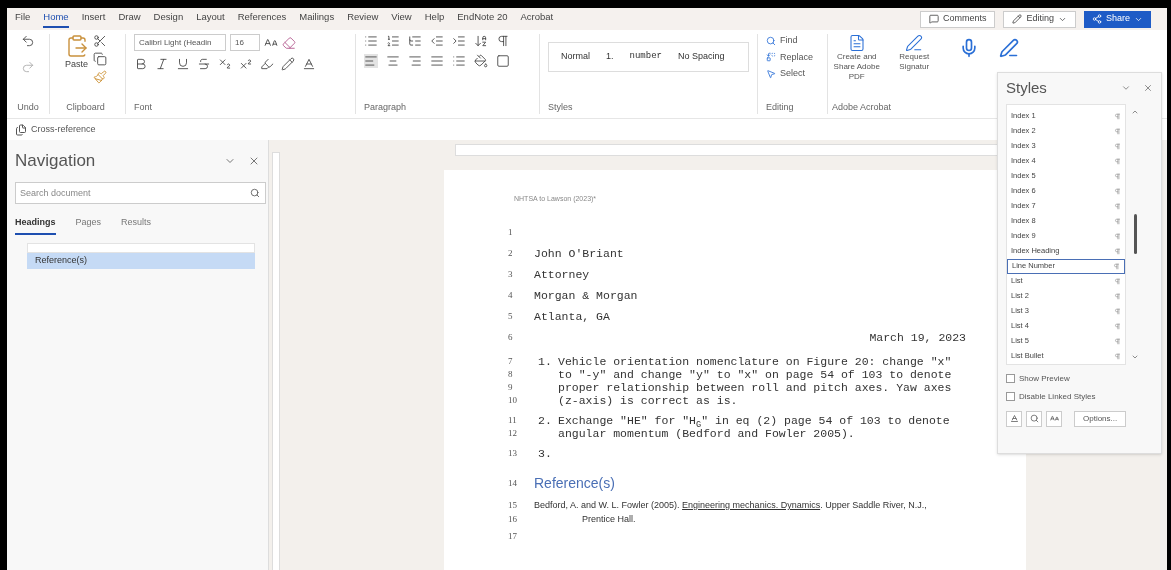 This screenshot has height=570, width=1171. What do you see at coordinates (792, 57) in the screenshot?
I see `editing-command: Replace` at bounding box center [792, 57].